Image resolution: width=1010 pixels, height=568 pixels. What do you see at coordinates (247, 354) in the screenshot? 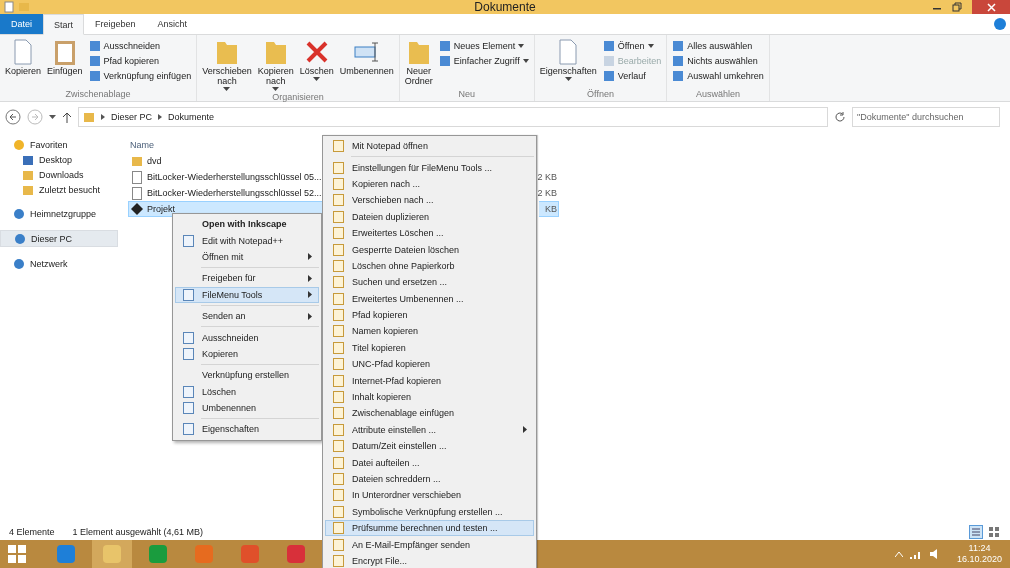
I see `menu-item: Kopieren` at bounding box center [247, 354].